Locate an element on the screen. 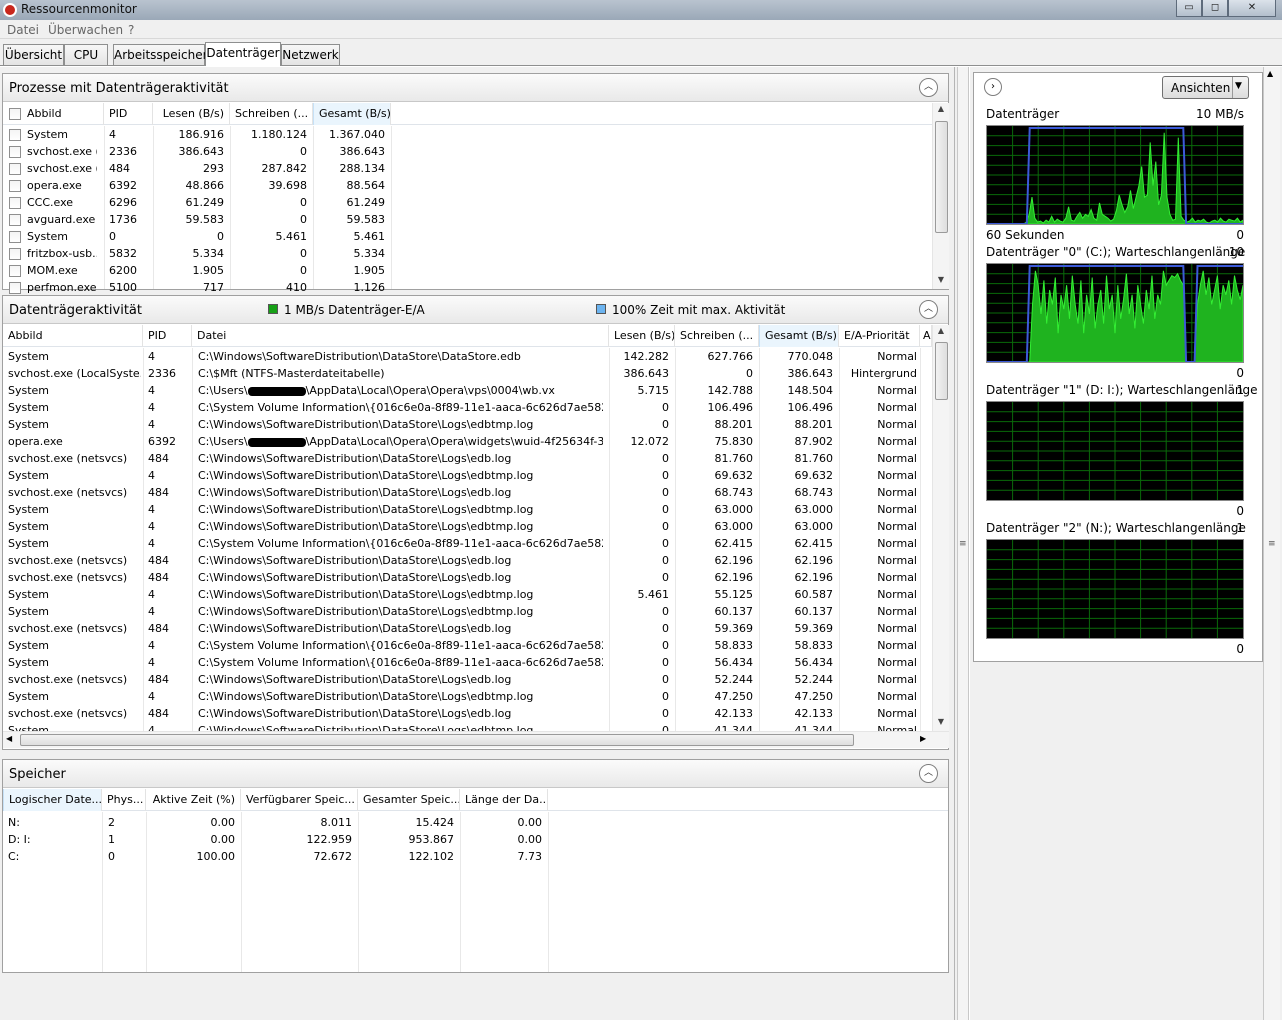 Image resolution: width=1282 pixels, height=1020 pixels. process-row: MOM.exe 6200 1.905 0 1.905 is located at coordinates (467, 270).